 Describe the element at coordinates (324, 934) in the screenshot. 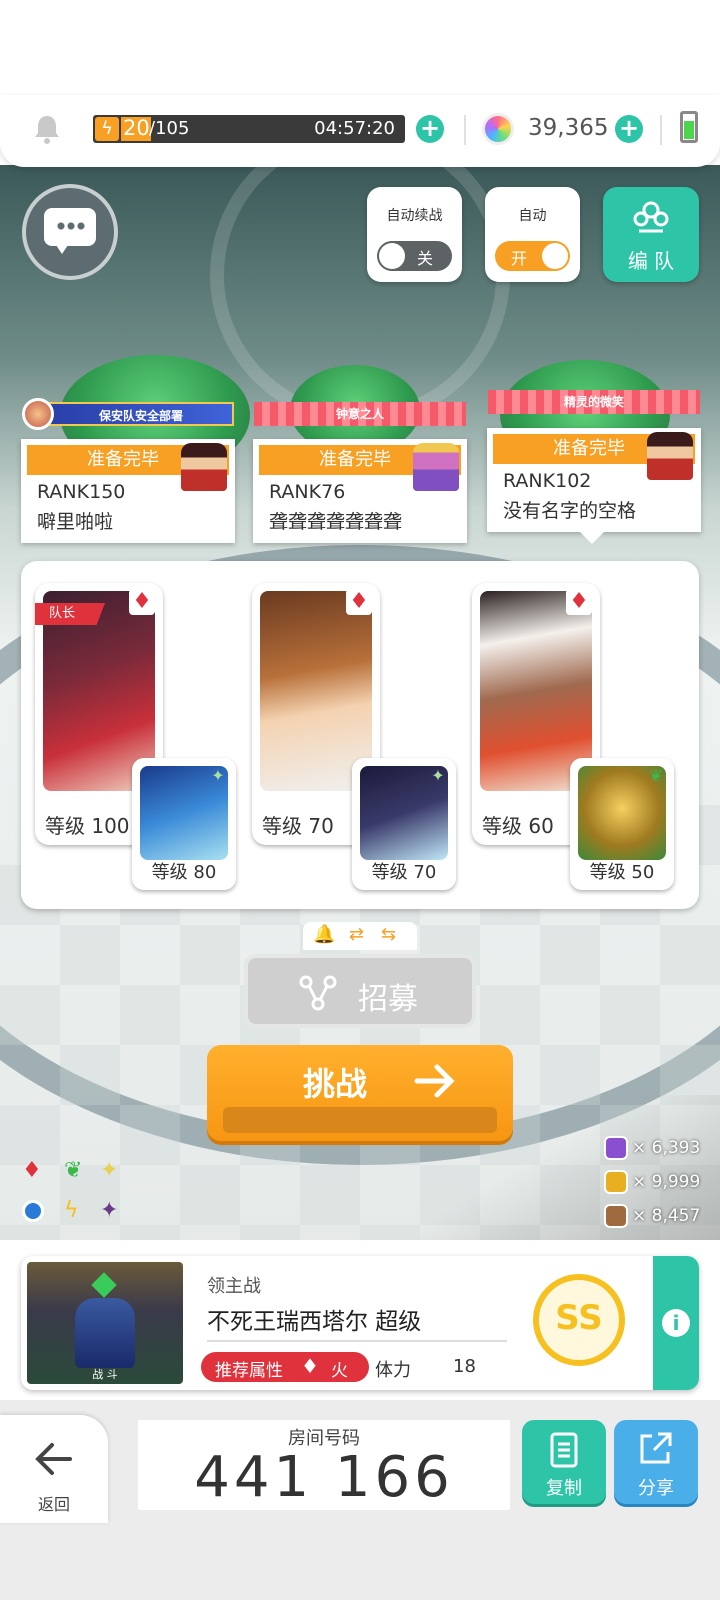

I see `bell-icon: 🔔` at that location.